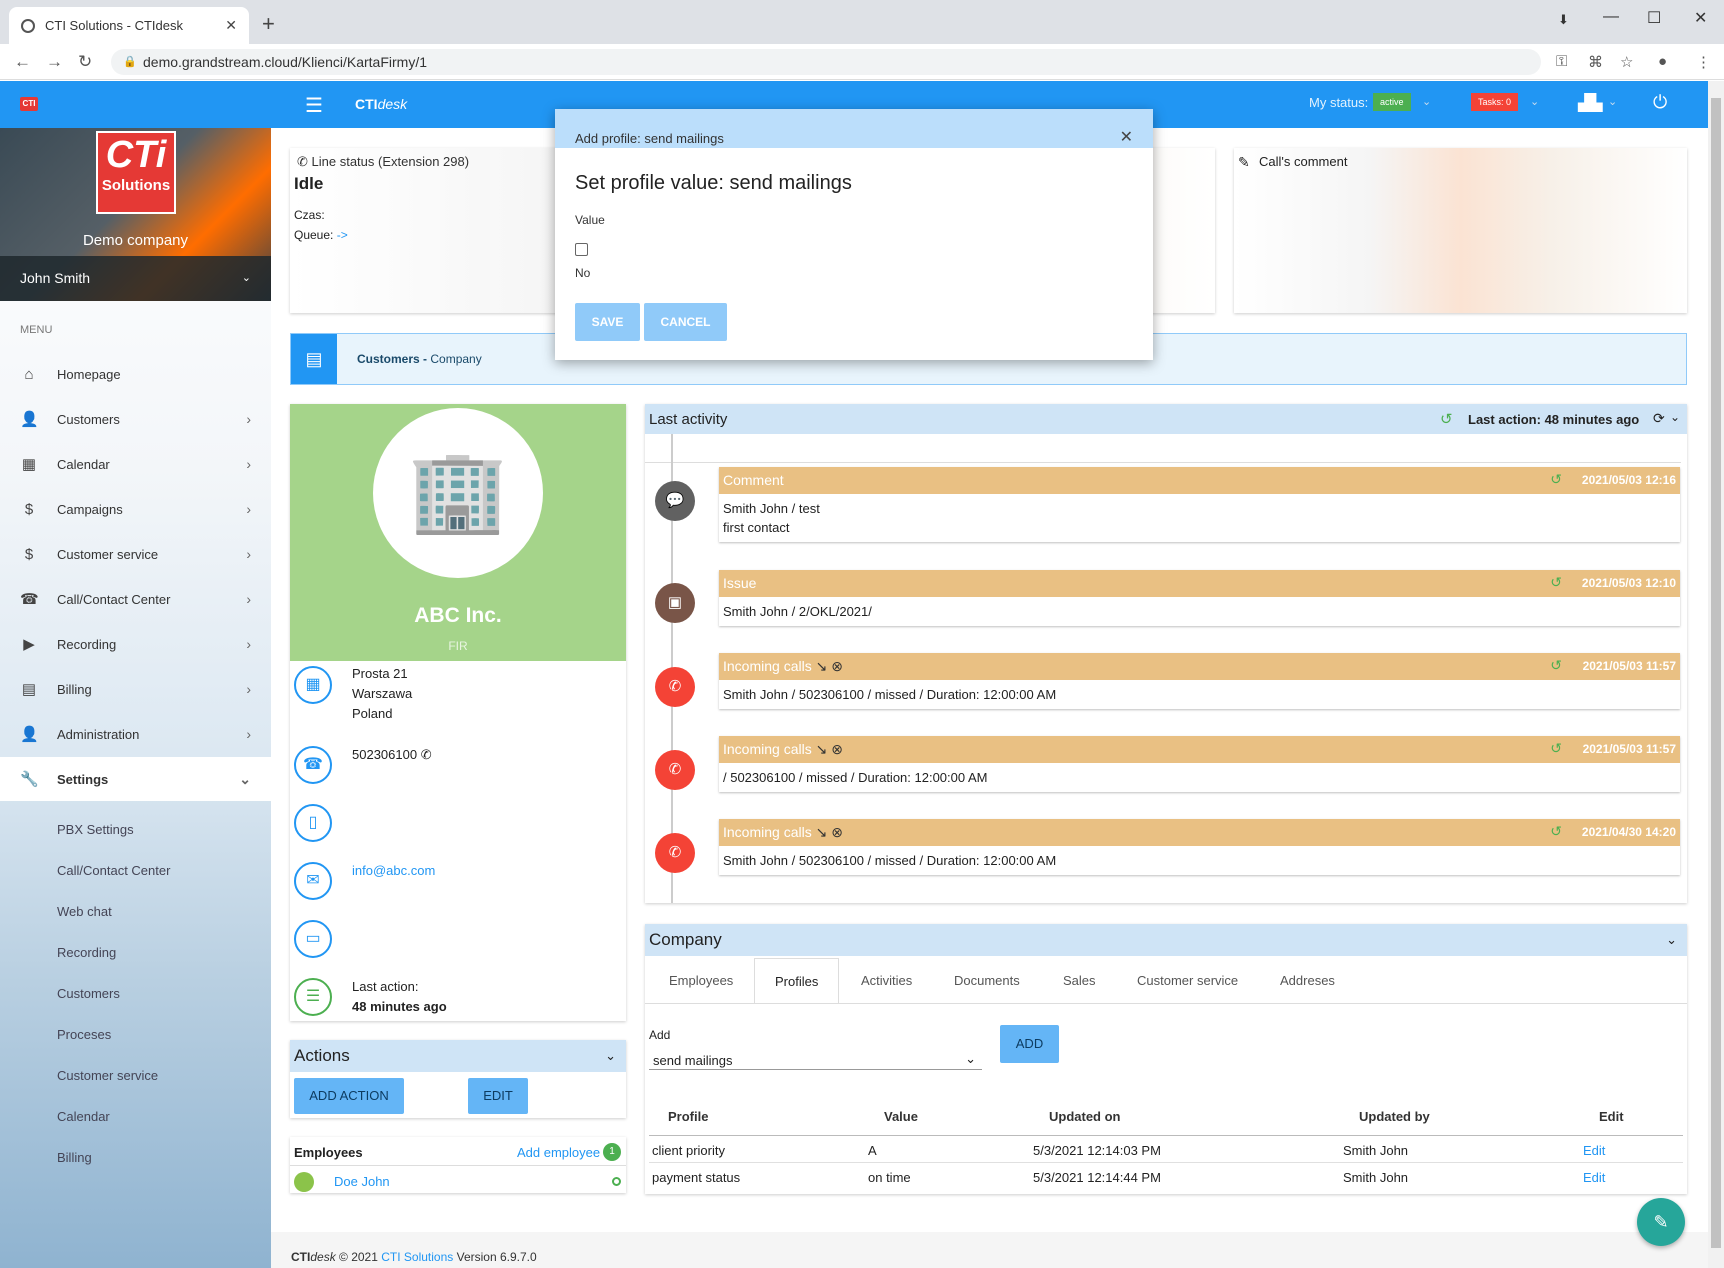 Image resolution: width=1724 pixels, height=1268 pixels. I want to click on edit-icon: ✎, so click(1244, 162).